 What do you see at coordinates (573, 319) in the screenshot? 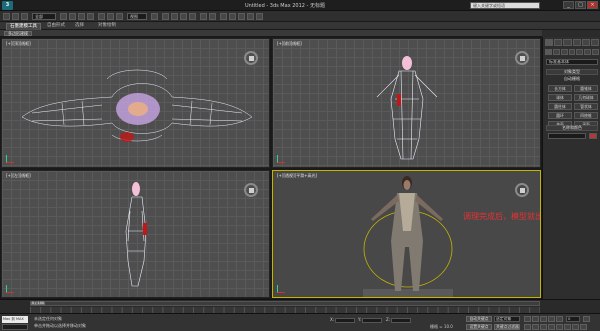
I see `current-frame-field: 0` at bounding box center [573, 319].